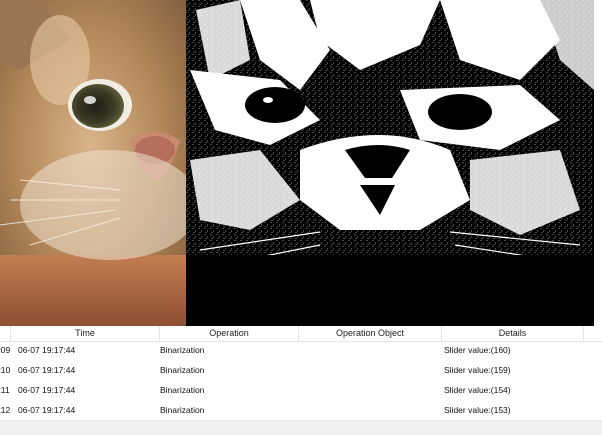 The image size is (602, 435). Describe the element at coordinates (477, 390) in the screenshot. I see `row-details: Slider value:(154)` at that location.